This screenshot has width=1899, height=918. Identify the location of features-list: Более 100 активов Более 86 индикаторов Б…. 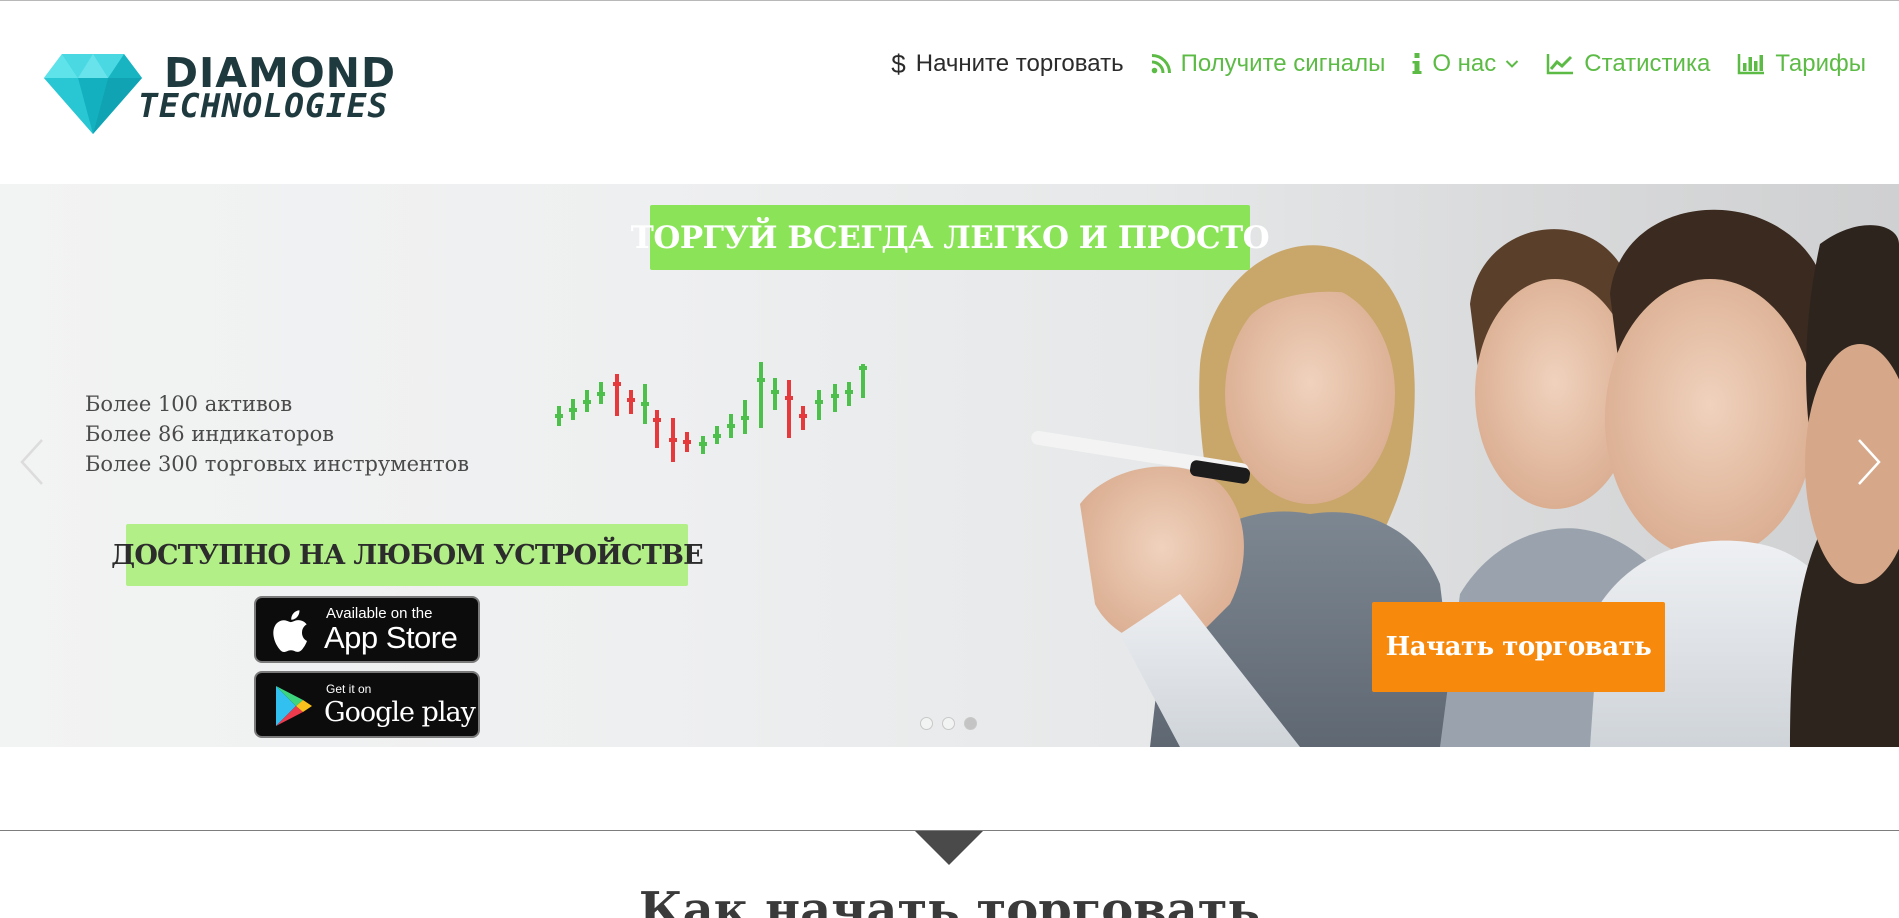
(277, 434).